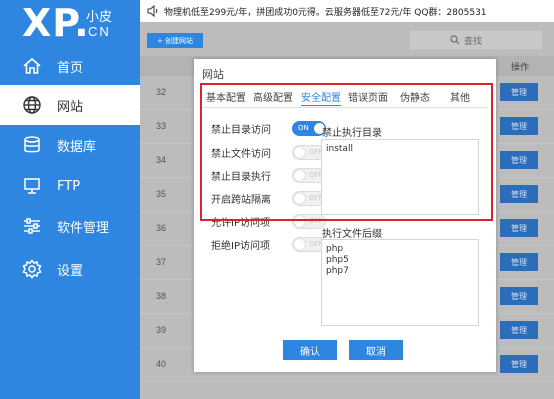  I want to click on row-number: 37, so click(161, 262).